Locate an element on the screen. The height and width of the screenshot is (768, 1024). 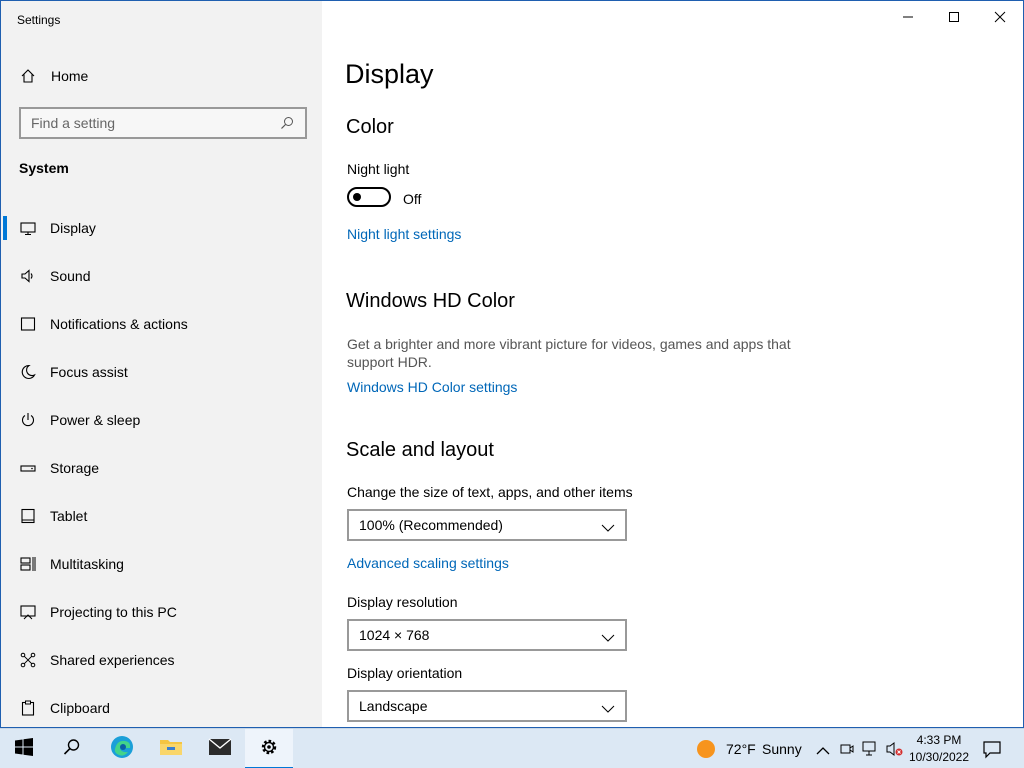
volume-muted-icon is located at coordinates (895, 751).